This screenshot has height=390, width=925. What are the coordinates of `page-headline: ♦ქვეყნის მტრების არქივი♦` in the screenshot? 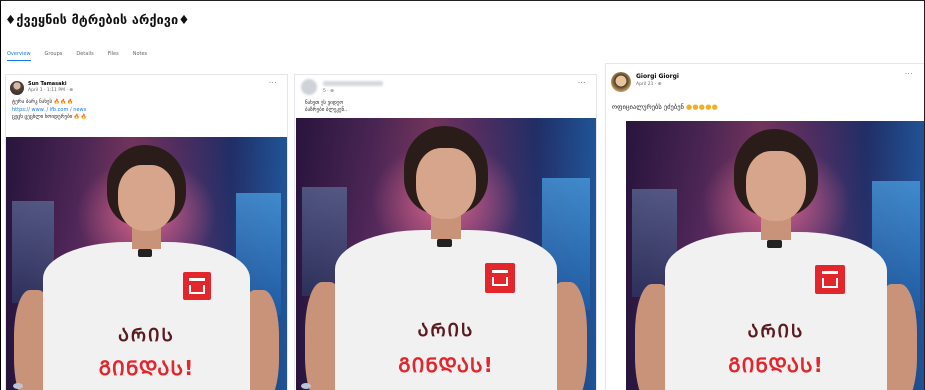 It's located at (97, 19).